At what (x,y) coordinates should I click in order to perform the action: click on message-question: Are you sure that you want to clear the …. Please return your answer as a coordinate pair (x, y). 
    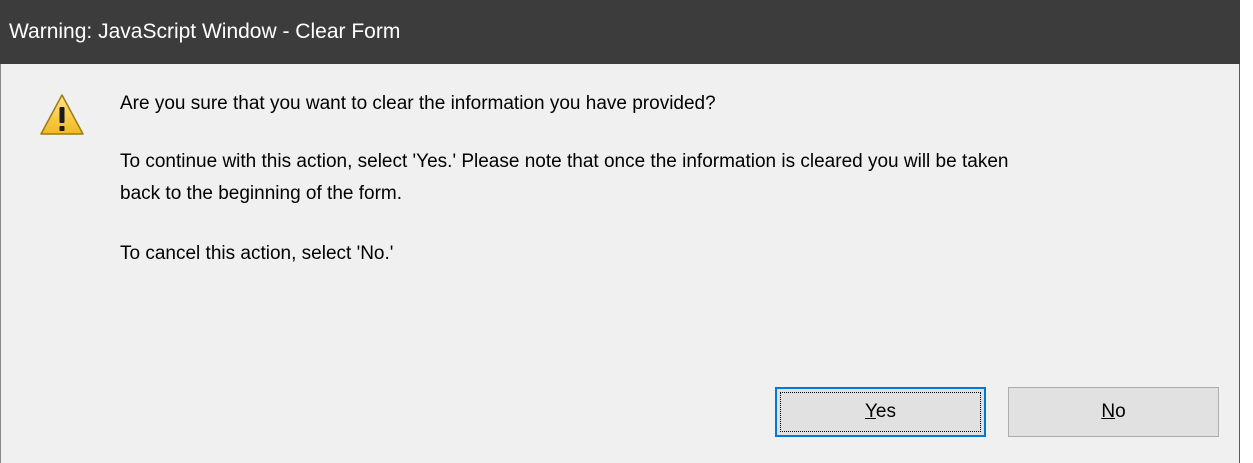
    Looking at the image, I should click on (418, 103).